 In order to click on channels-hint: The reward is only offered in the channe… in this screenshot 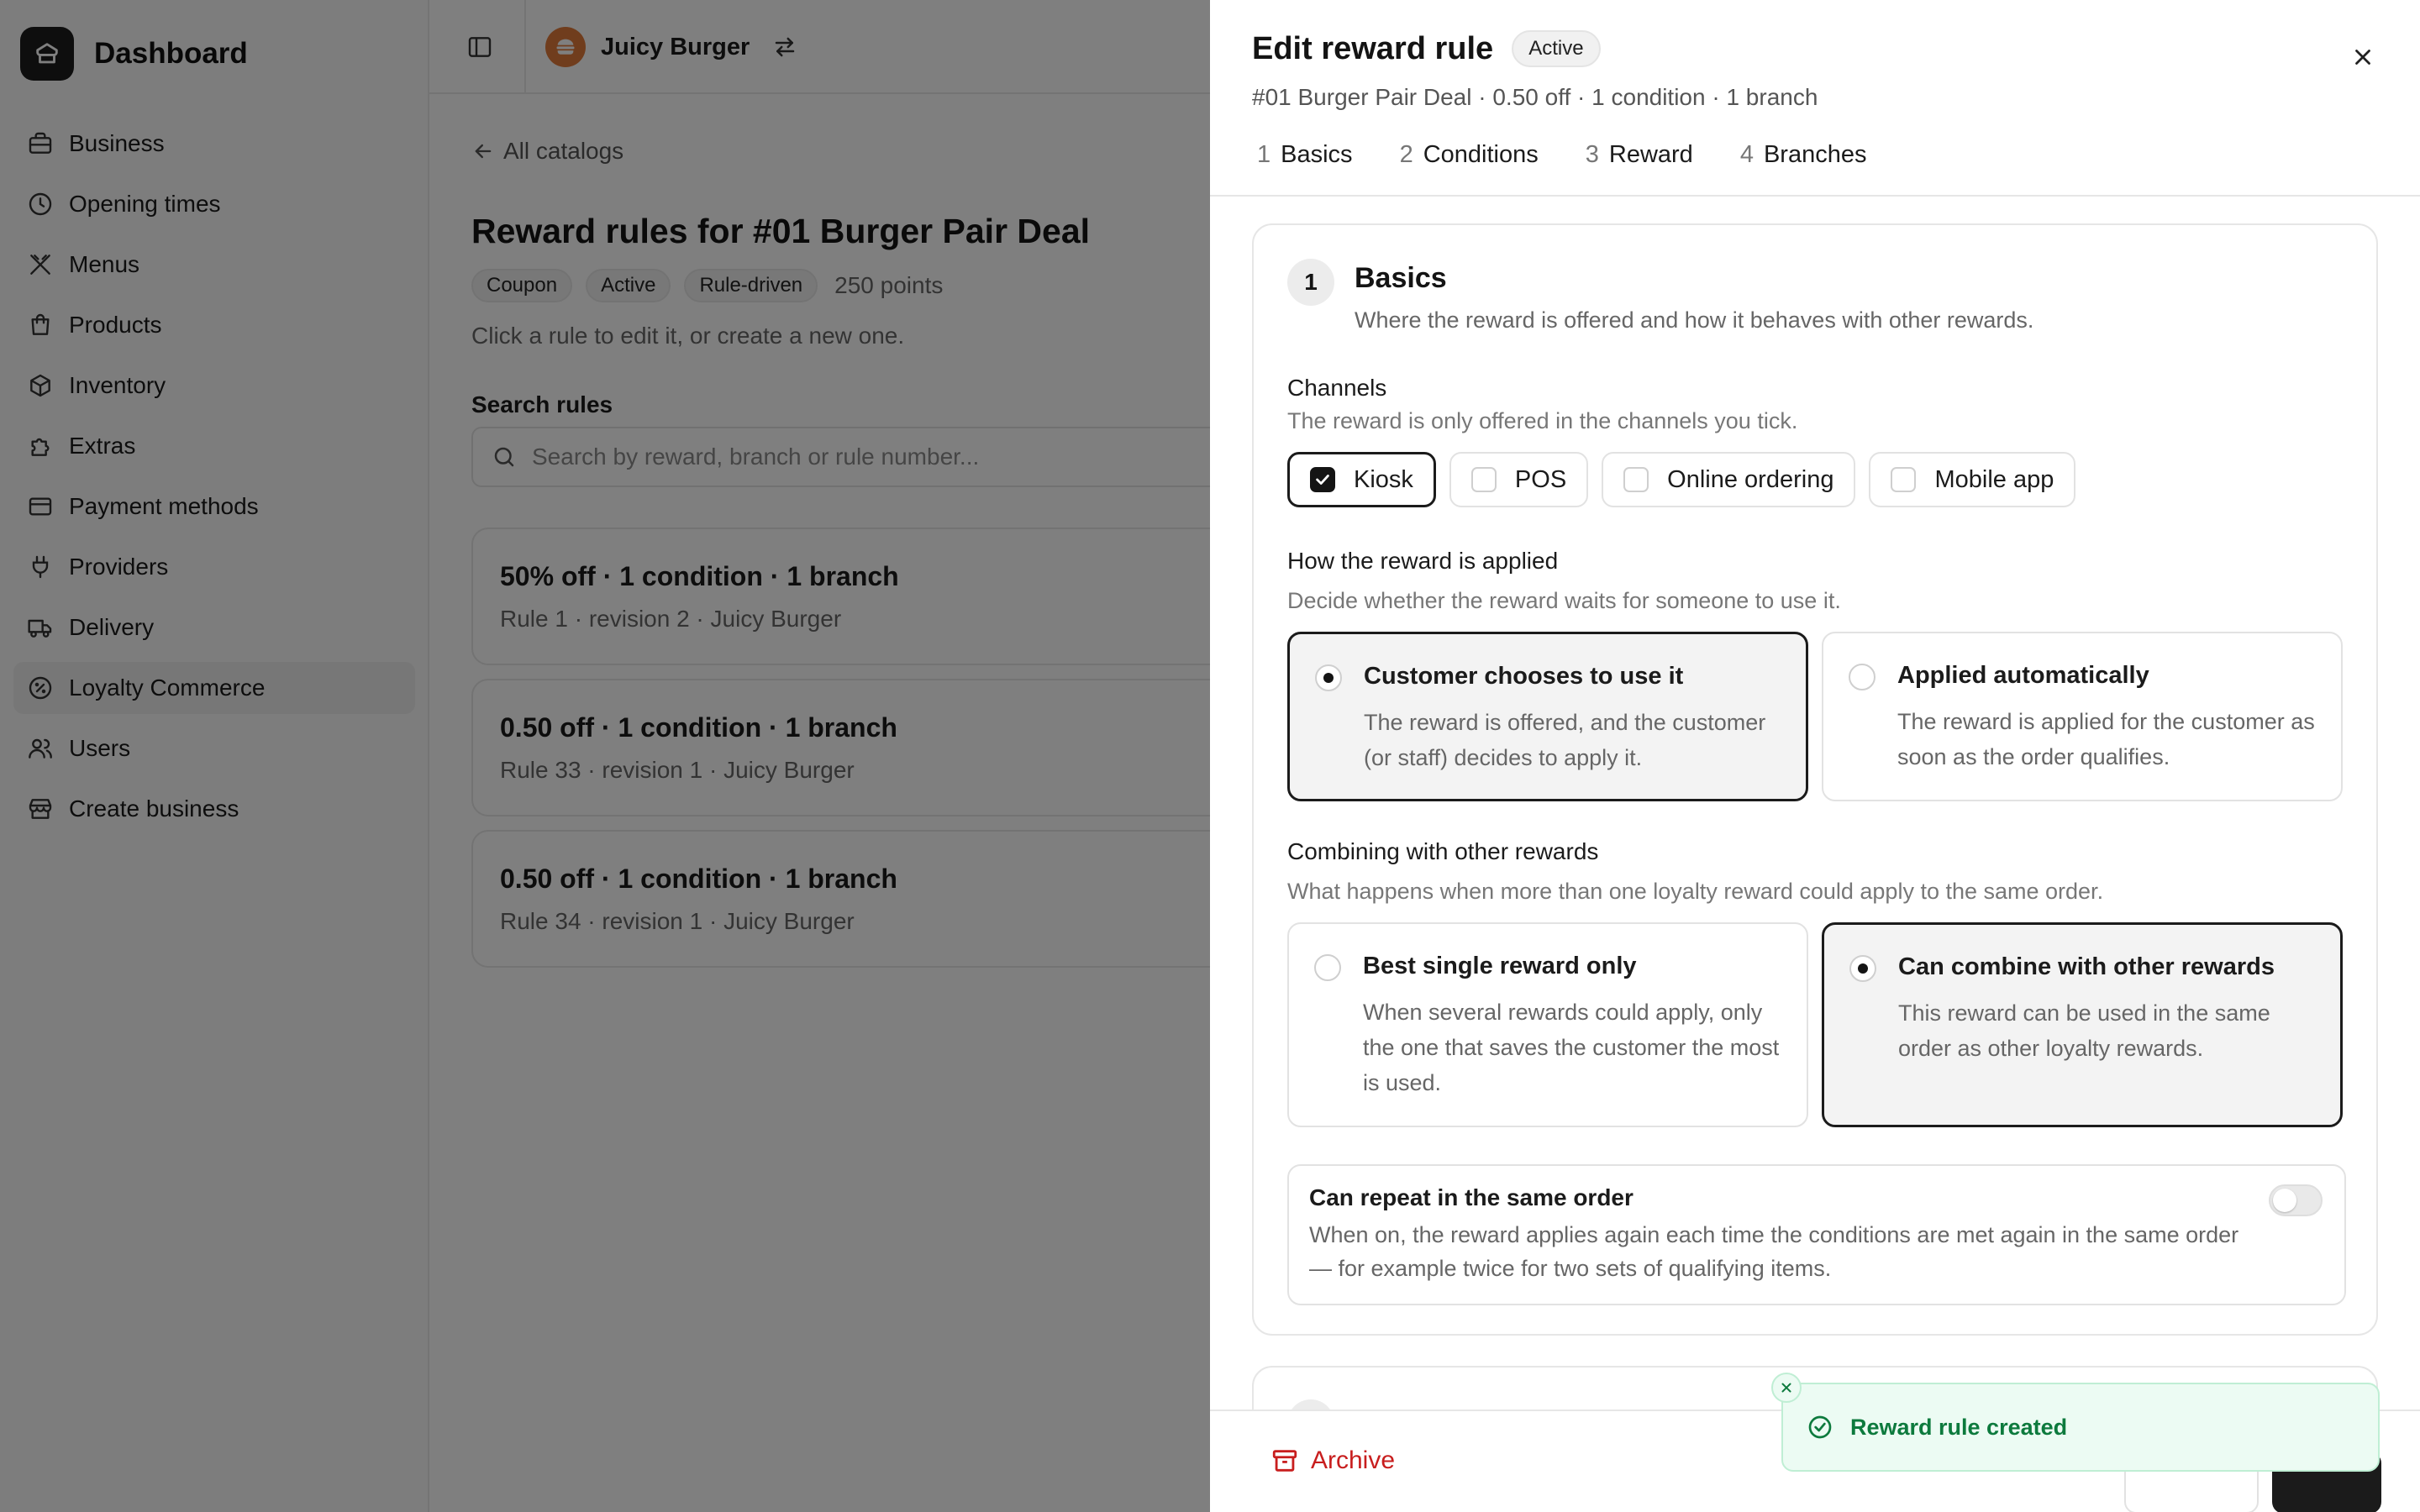, I will do `click(1542, 420)`.